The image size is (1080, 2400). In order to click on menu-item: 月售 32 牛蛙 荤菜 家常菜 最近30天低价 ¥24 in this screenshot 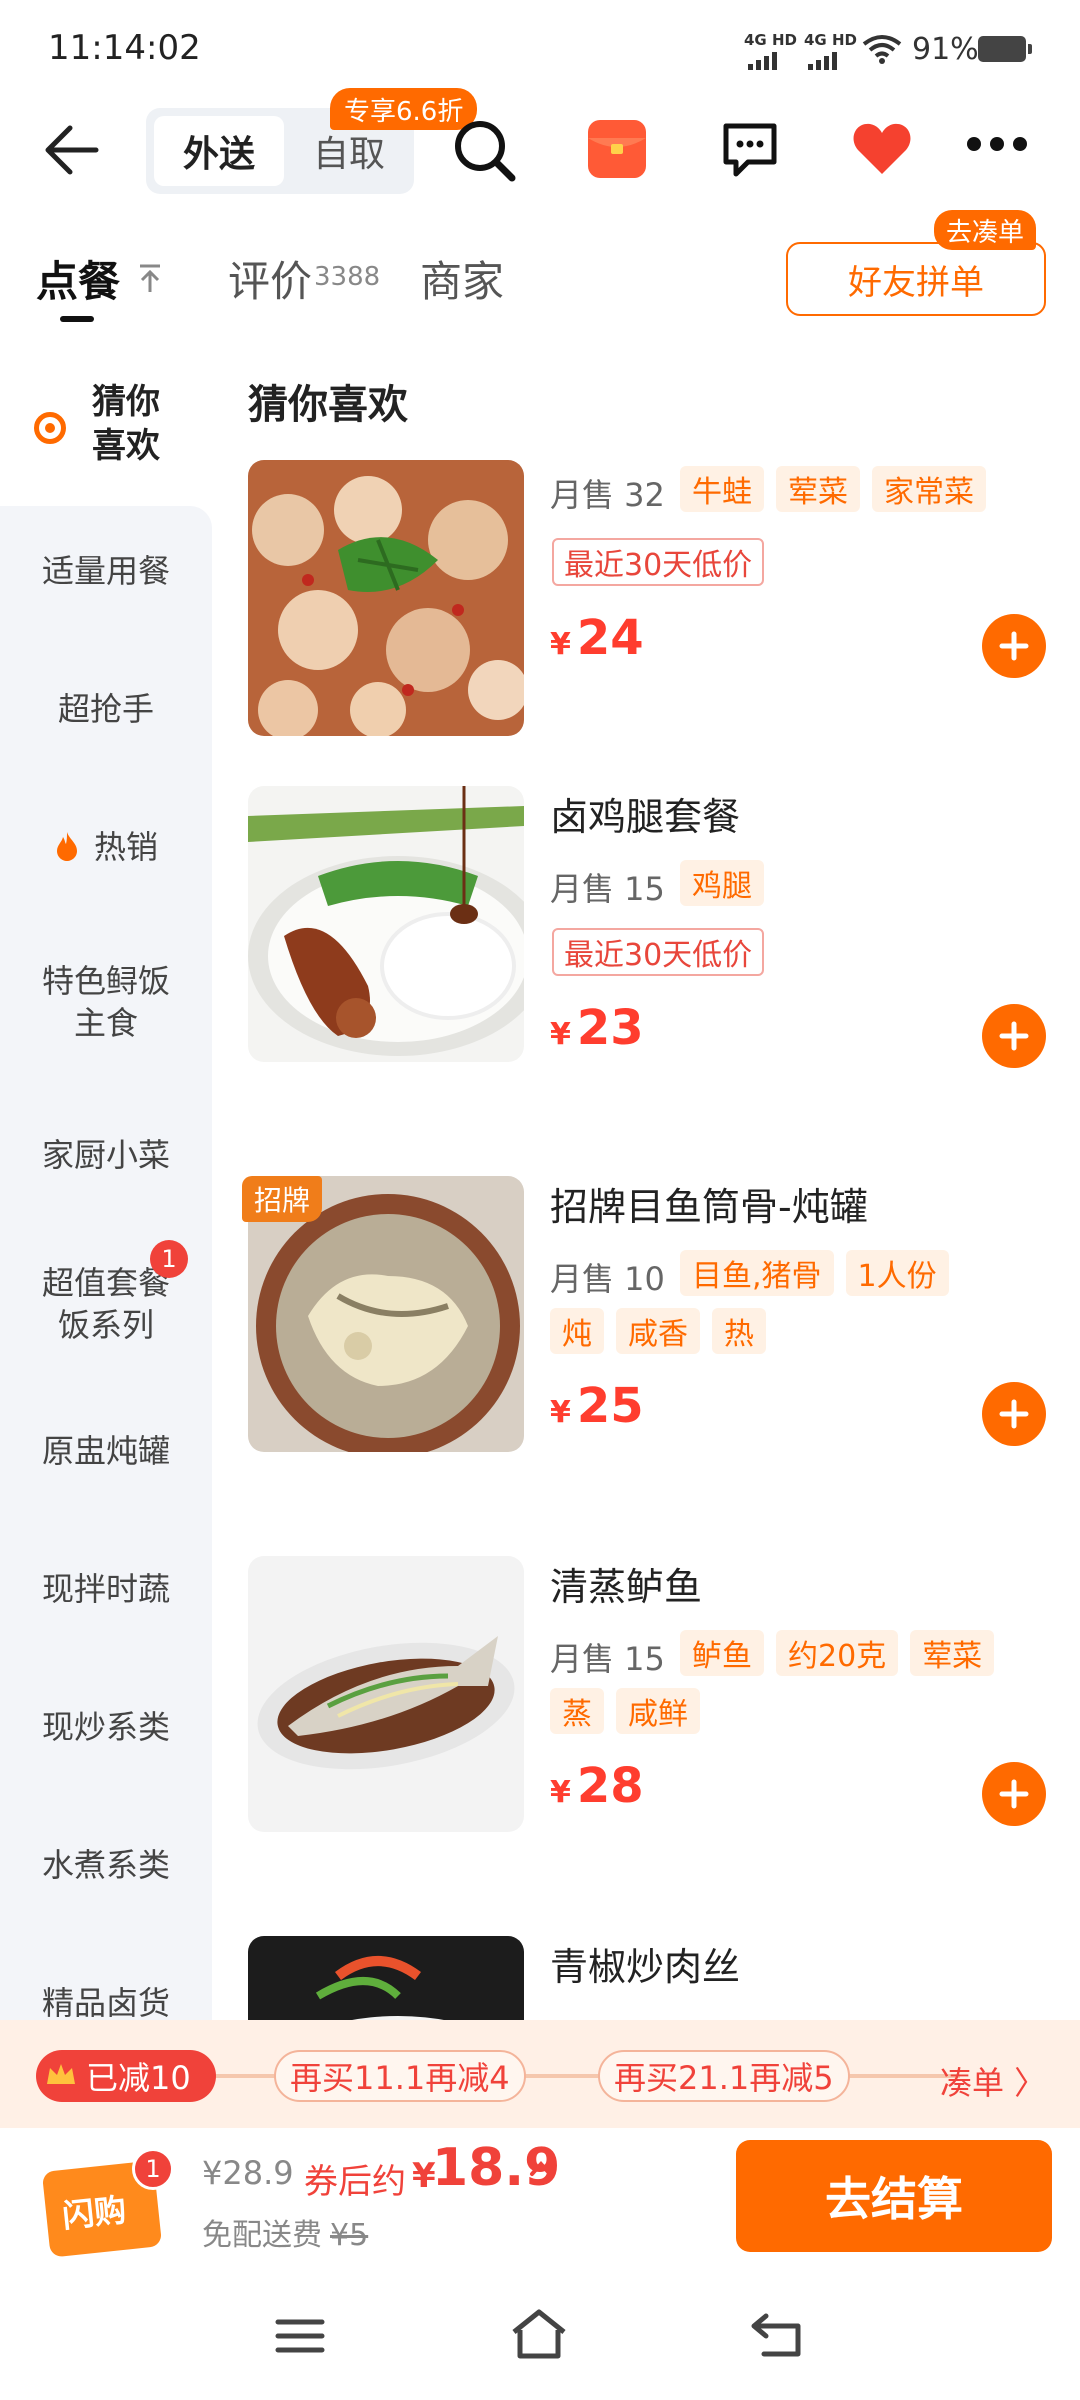, I will do `click(664, 610)`.